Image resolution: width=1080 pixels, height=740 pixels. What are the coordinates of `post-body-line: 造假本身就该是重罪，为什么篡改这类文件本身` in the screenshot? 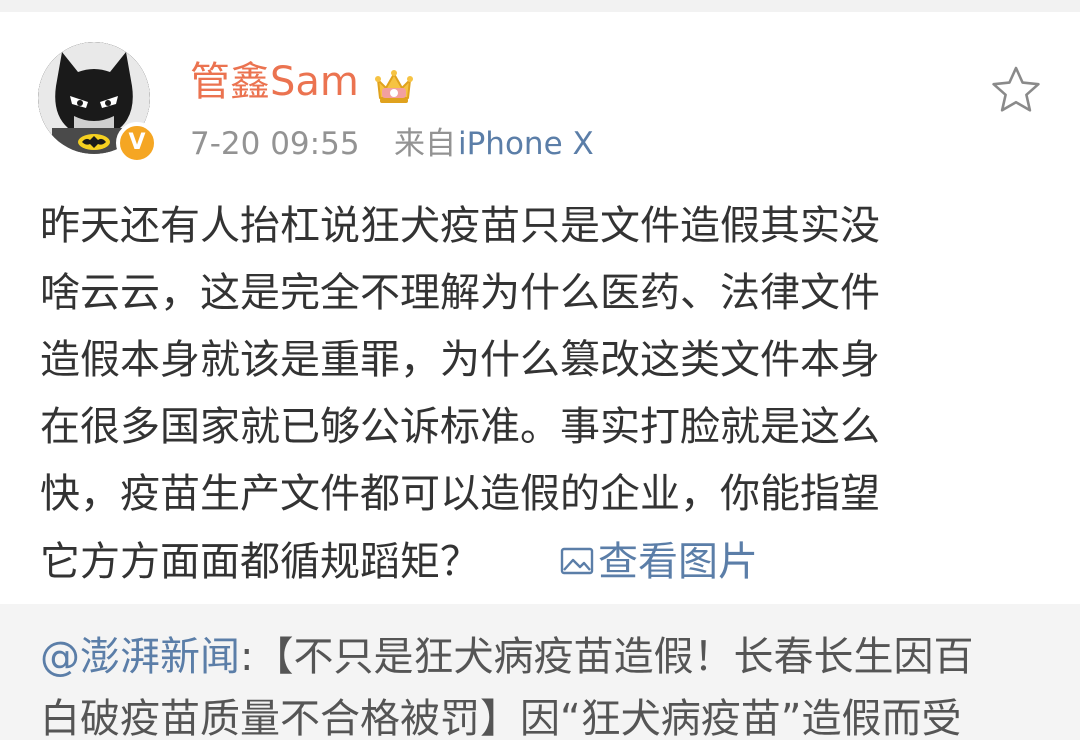 It's located at (460, 360).